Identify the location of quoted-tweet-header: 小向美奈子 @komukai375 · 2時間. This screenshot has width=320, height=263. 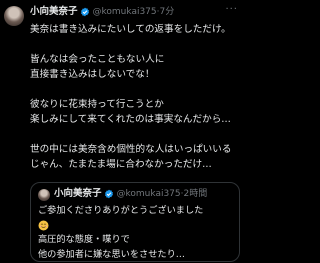
(130, 194).